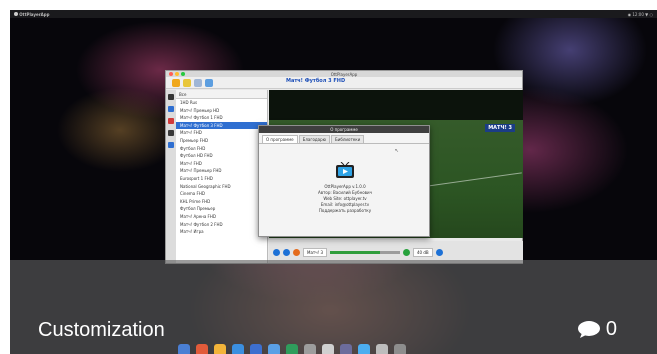 The width and height of the screenshot is (657, 354). What do you see at coordinates (32, 14) in the screenshot?
I see `menubar-left: OttPlayerApp` at bounding box center [32, 14].